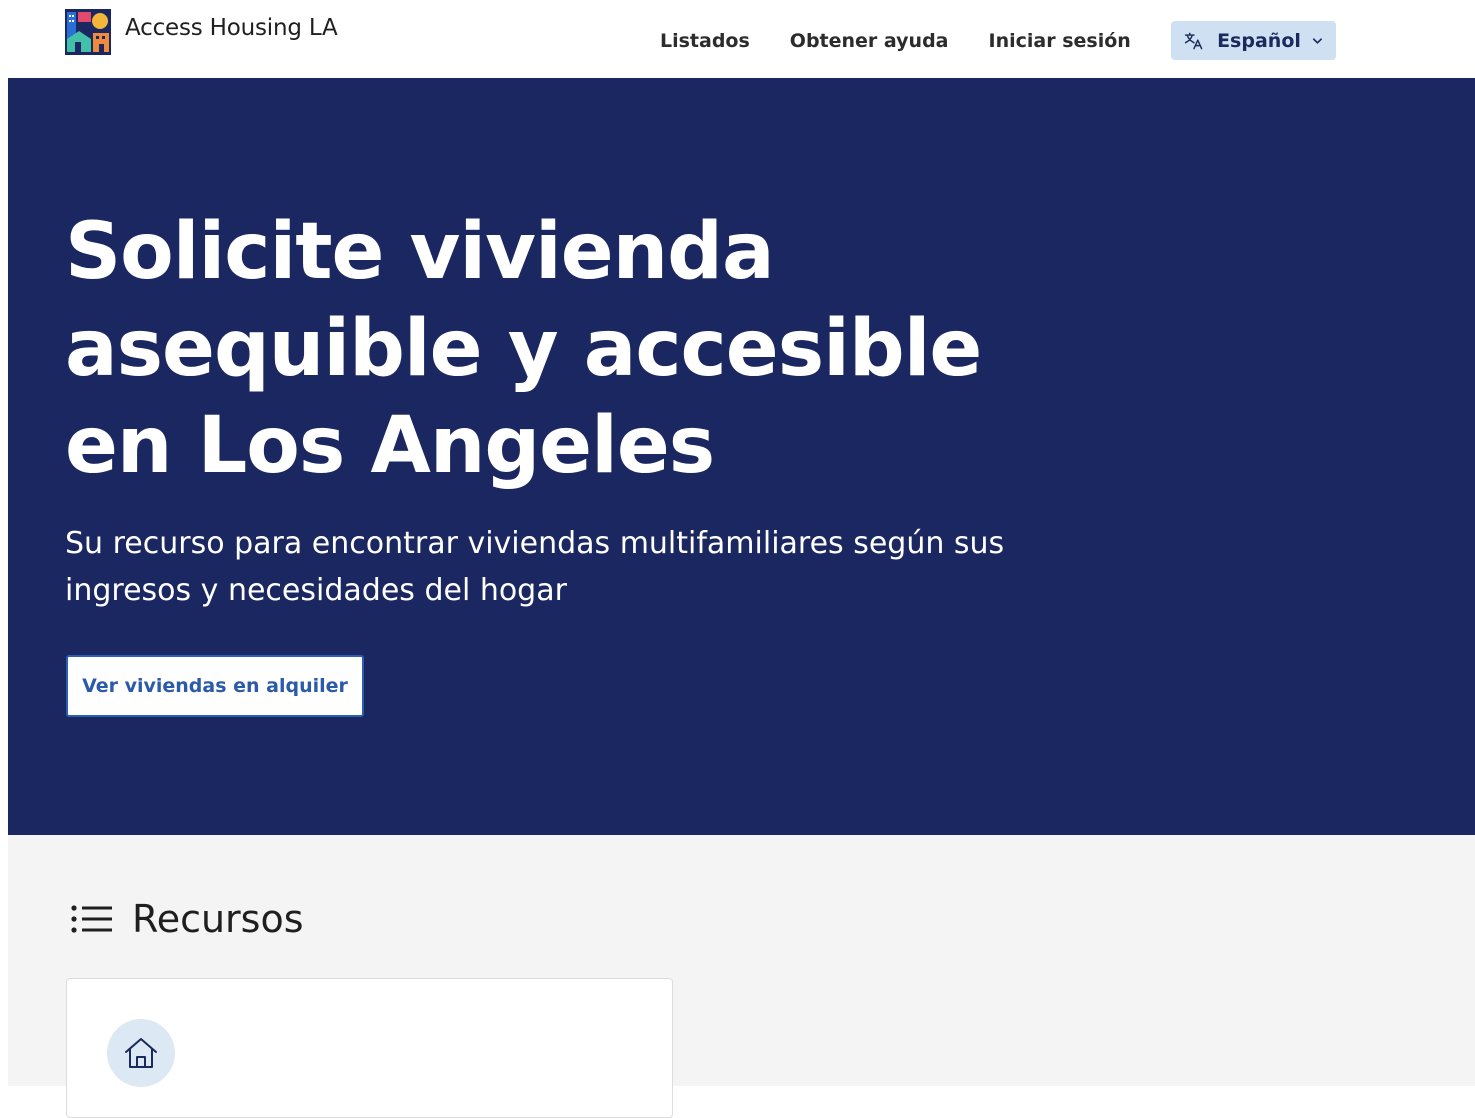  What do you see at coordinates (1259, 40) in the screenshot?
I see `language-label: Español` at bounding box center [1259, 40].